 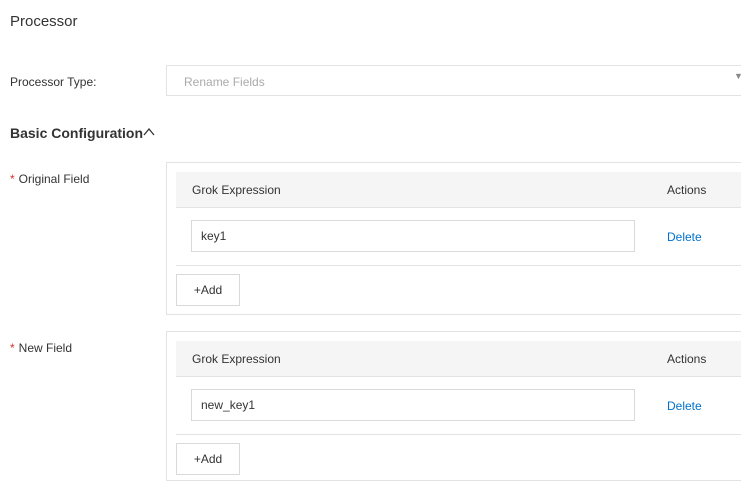 I want to click on new-field-label: * New Field, so click(x=41, y=348).